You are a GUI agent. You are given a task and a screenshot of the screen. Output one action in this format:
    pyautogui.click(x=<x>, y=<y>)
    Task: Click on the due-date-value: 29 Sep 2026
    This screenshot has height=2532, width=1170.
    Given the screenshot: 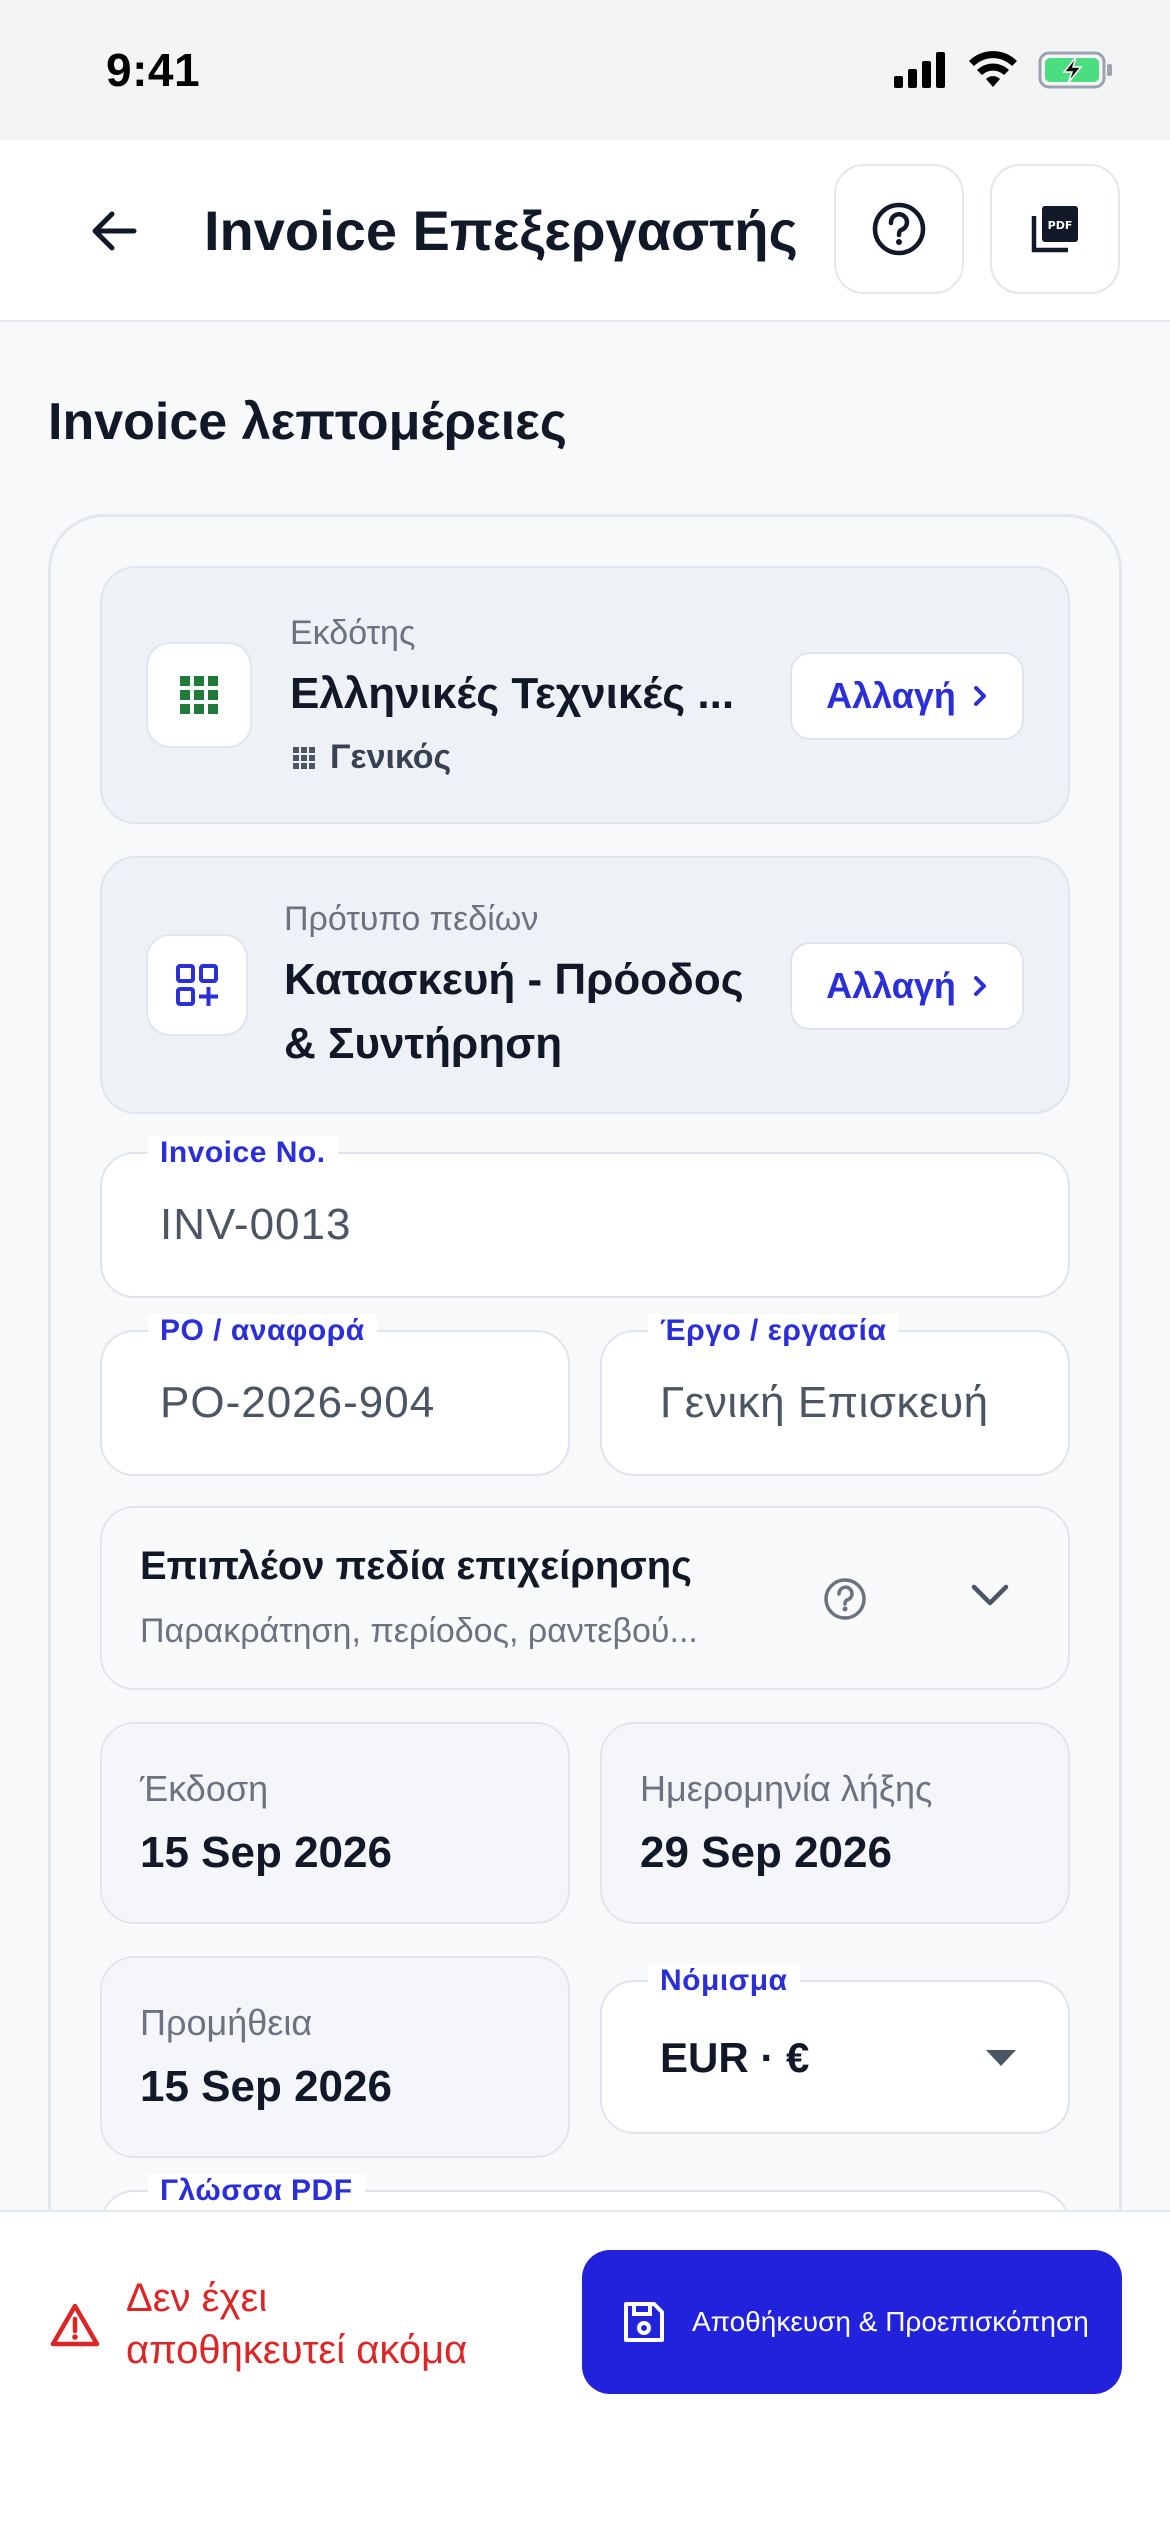 What is the action you would take?
    pyautogui.click(x=766, y=1852)
    